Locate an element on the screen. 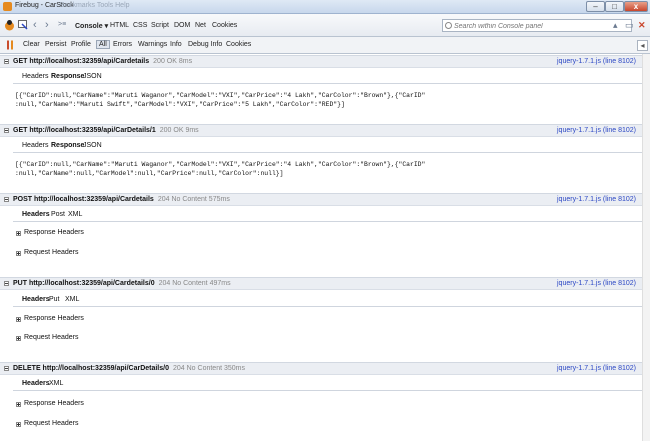 The height and width of the screenshot is (441, 650). clear-button: Clear is located at coordinates (31, 44).